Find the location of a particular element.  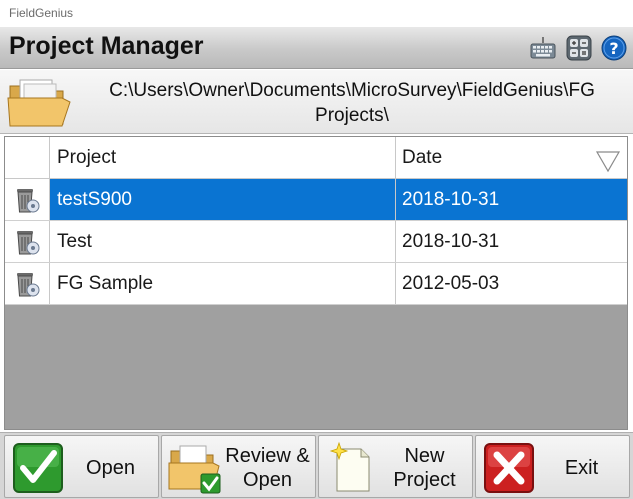

new-document-icon is located at coordinates (349, 466).